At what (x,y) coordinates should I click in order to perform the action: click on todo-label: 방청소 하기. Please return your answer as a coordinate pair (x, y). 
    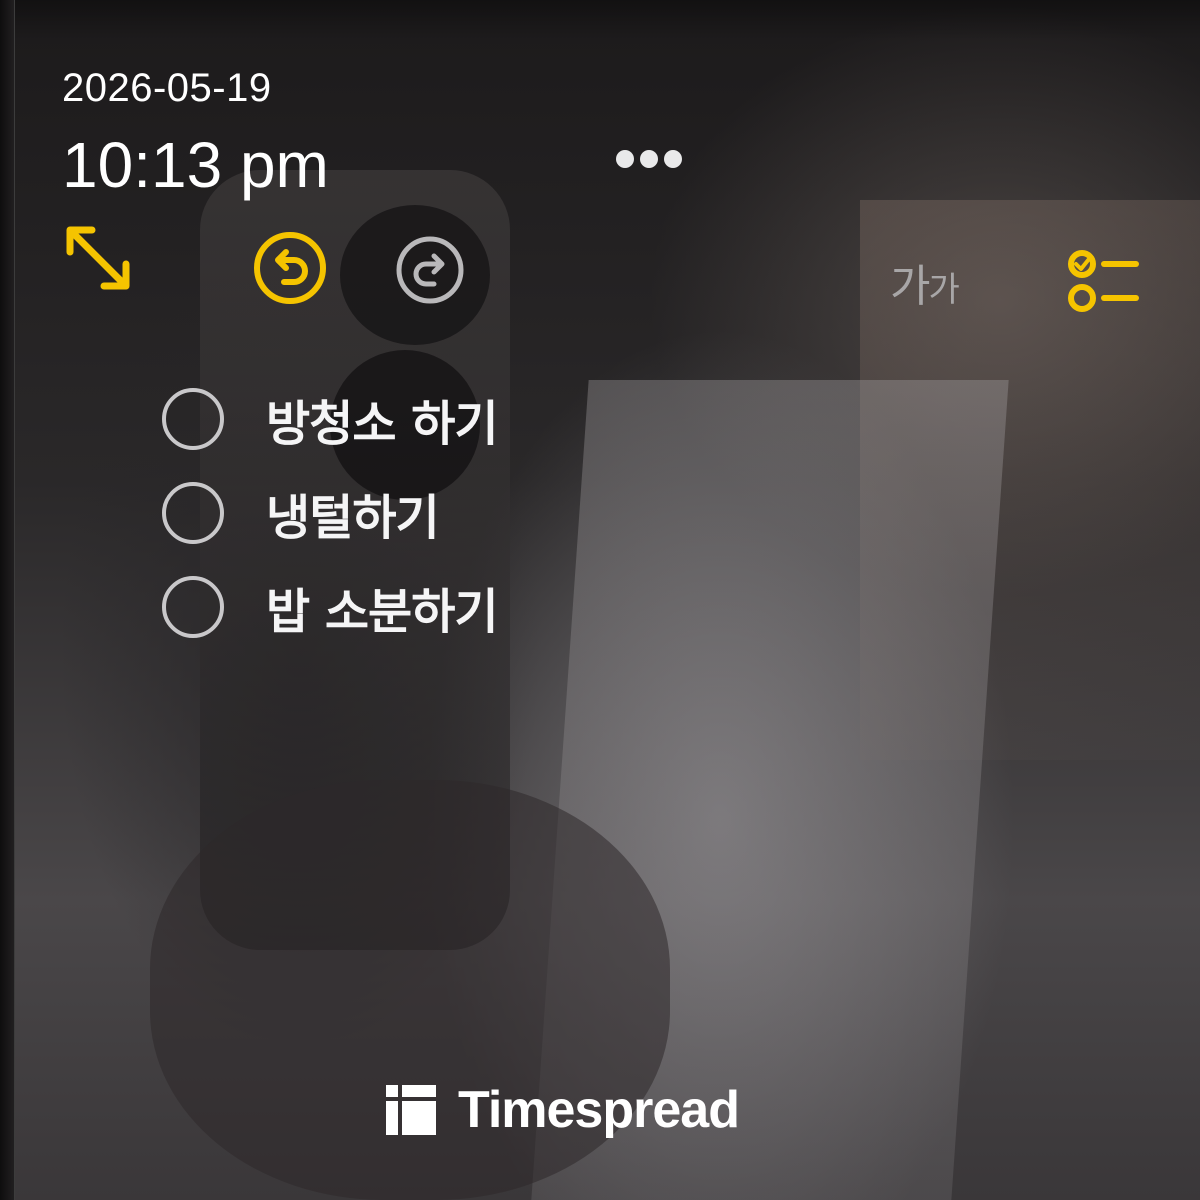
    Looking at the image, I should click on (382, 419).